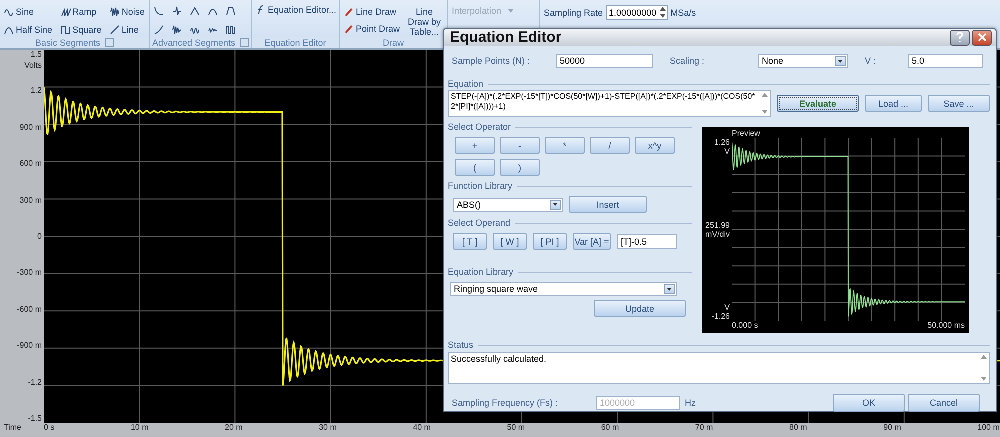  Describe the element at coordinates (506, 37) in the screenshot. I see `dialog-title: Equation Editor` at that location.